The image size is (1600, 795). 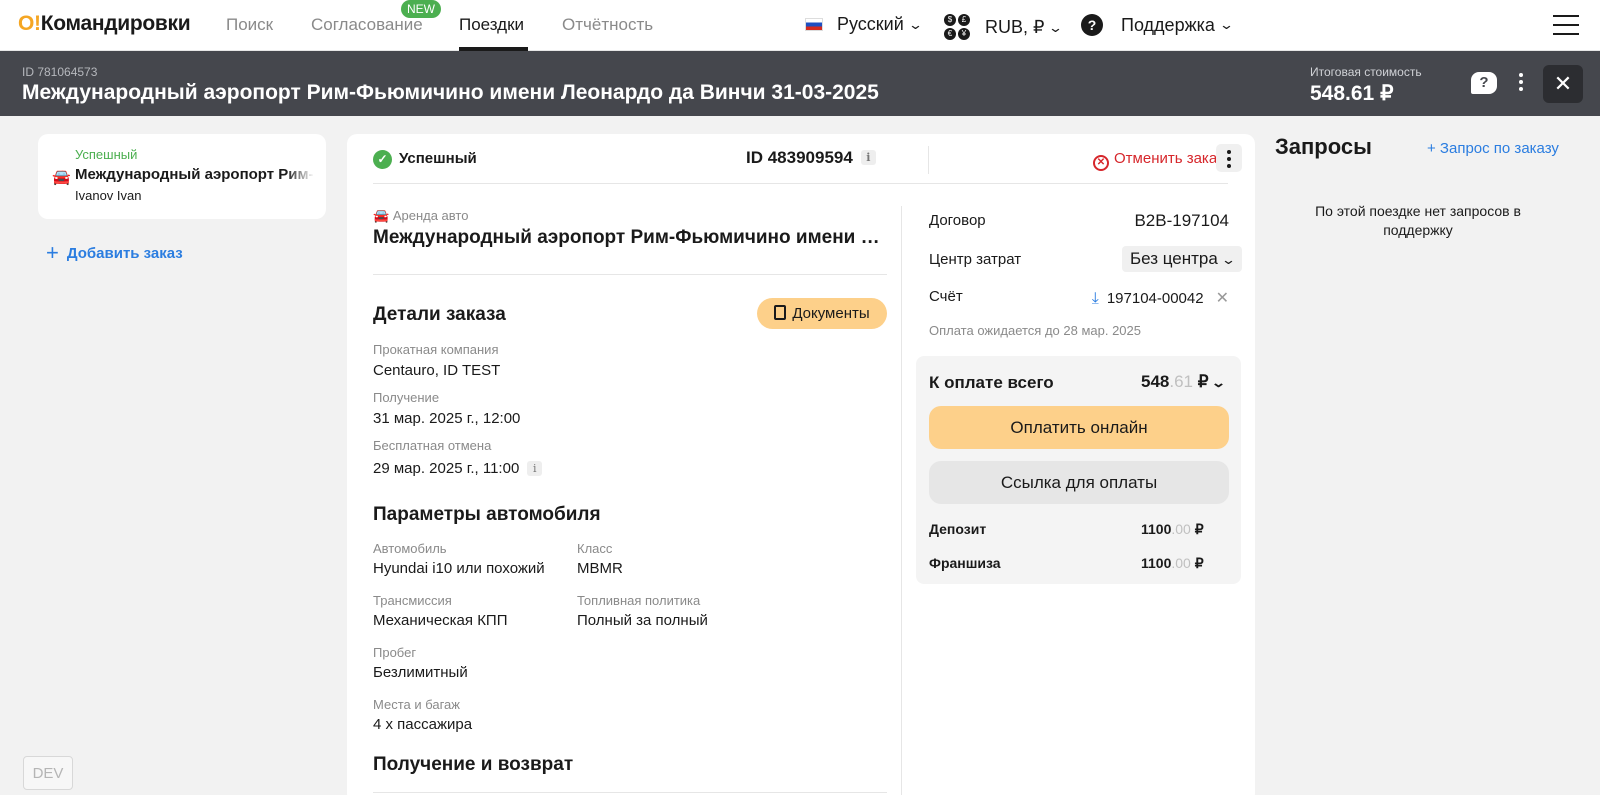 What do you see at coordinates (29, 23) in the screenshot?
I see `logo-mark: O!` at bounding box center [29, 23].